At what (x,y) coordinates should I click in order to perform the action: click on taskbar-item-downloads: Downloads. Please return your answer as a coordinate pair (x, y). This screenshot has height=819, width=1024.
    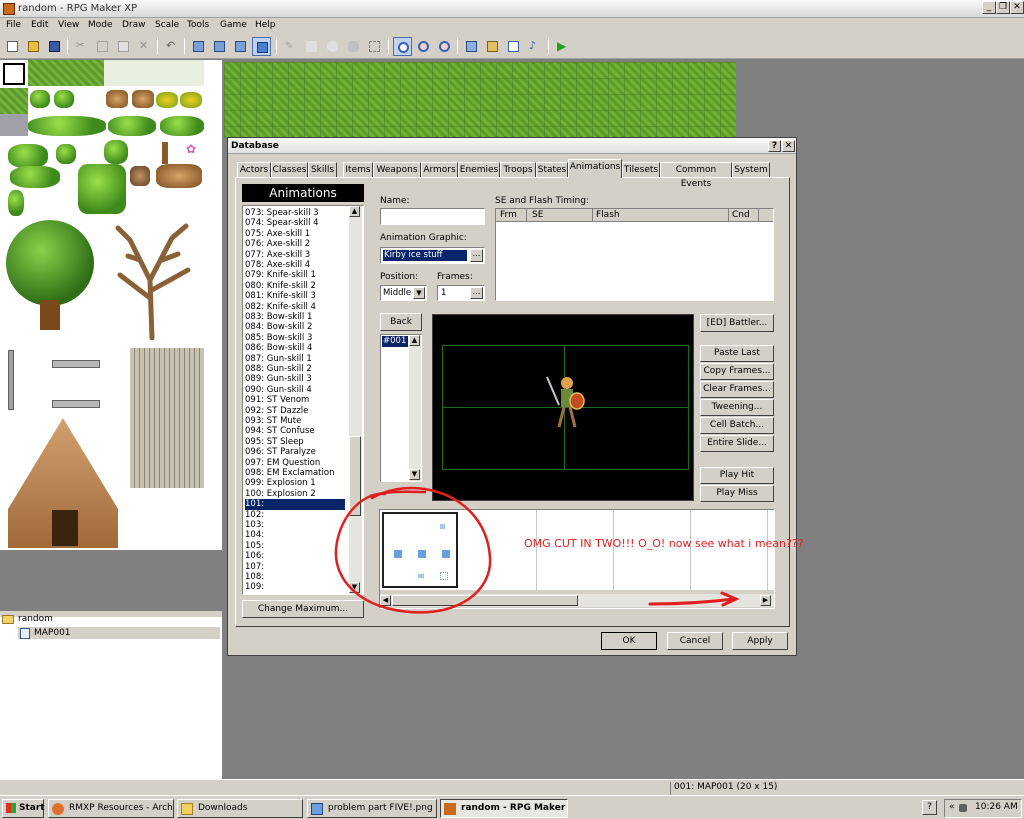
    Looking at the image, I should click on (240, 808).